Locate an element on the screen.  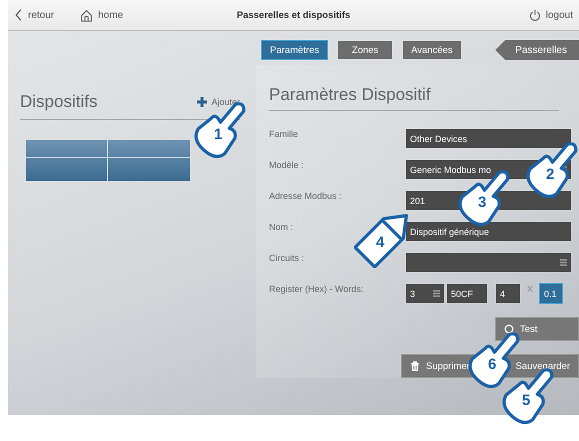
field-label: Circuits : is located at coordinates (287, 258).